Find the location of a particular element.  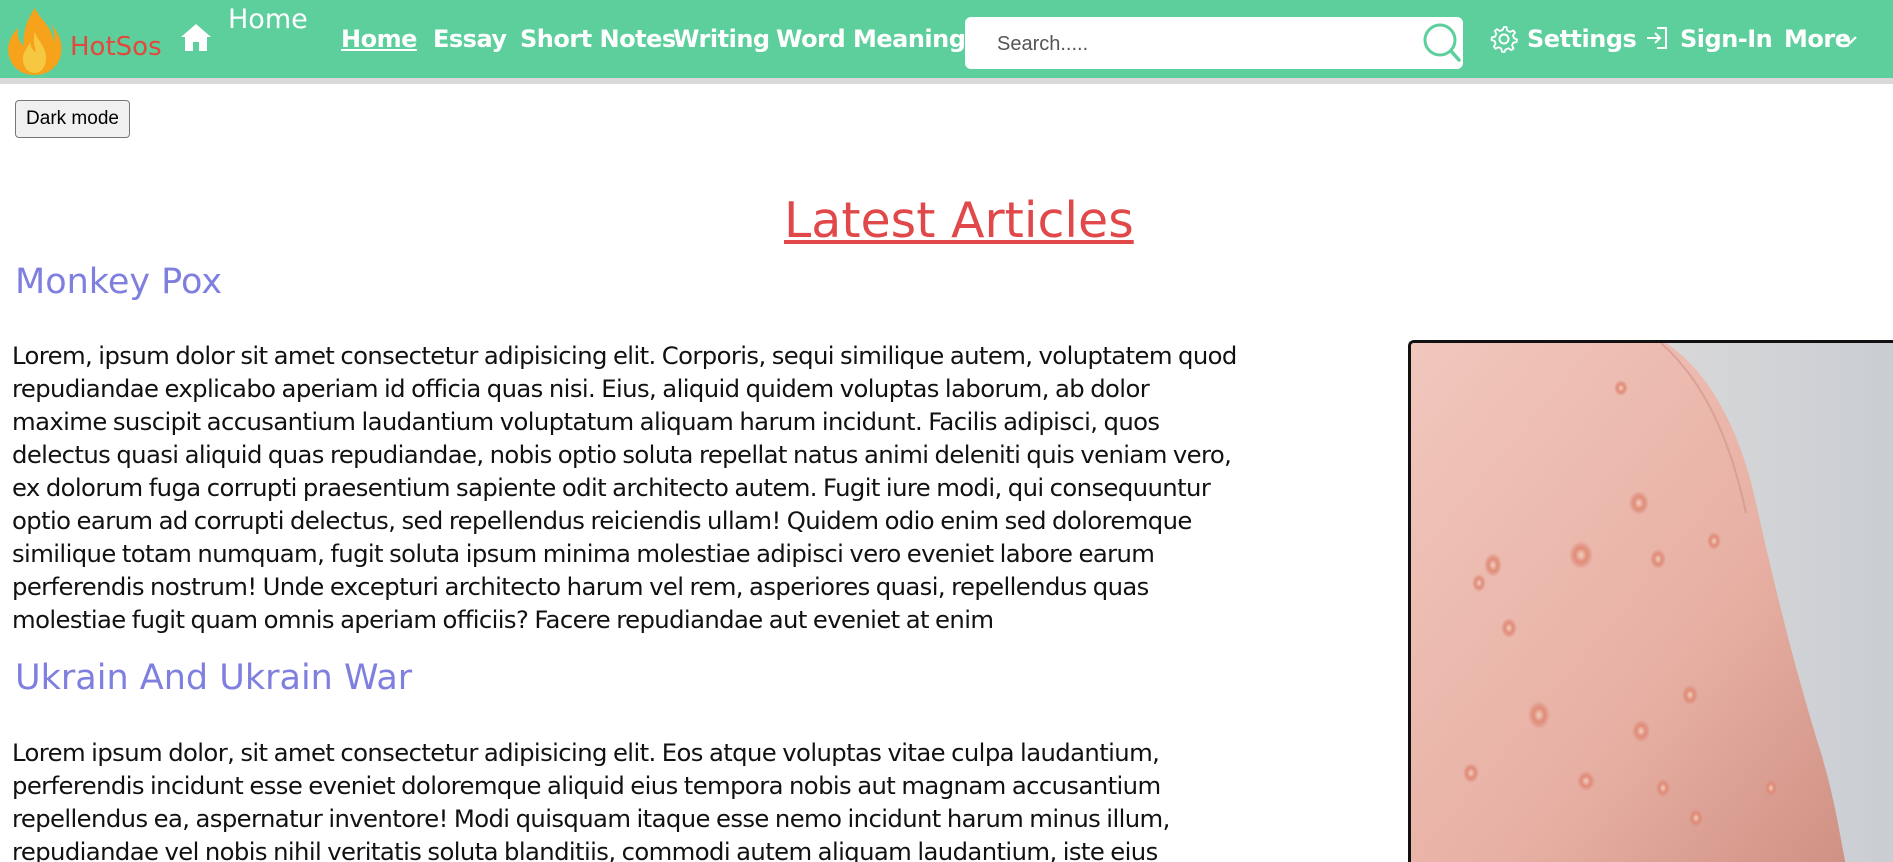

gear-icon is located at coordinates (1504, 39).